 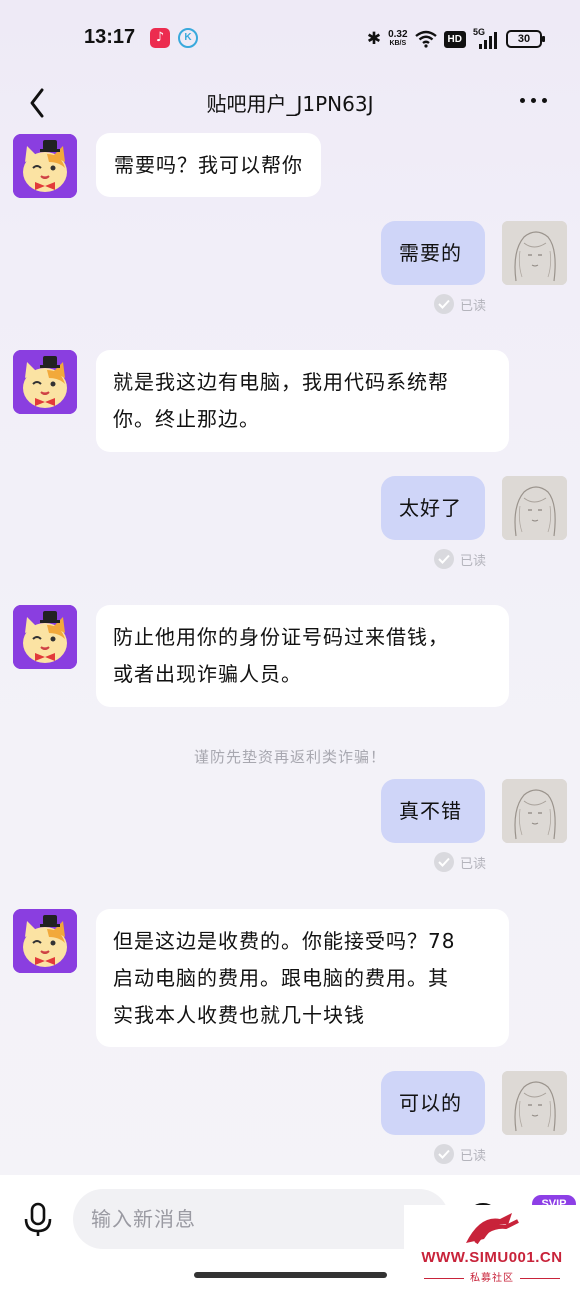 I want to click on message-bubble-outgoing: 可以的, so click(x=433, y=1103).